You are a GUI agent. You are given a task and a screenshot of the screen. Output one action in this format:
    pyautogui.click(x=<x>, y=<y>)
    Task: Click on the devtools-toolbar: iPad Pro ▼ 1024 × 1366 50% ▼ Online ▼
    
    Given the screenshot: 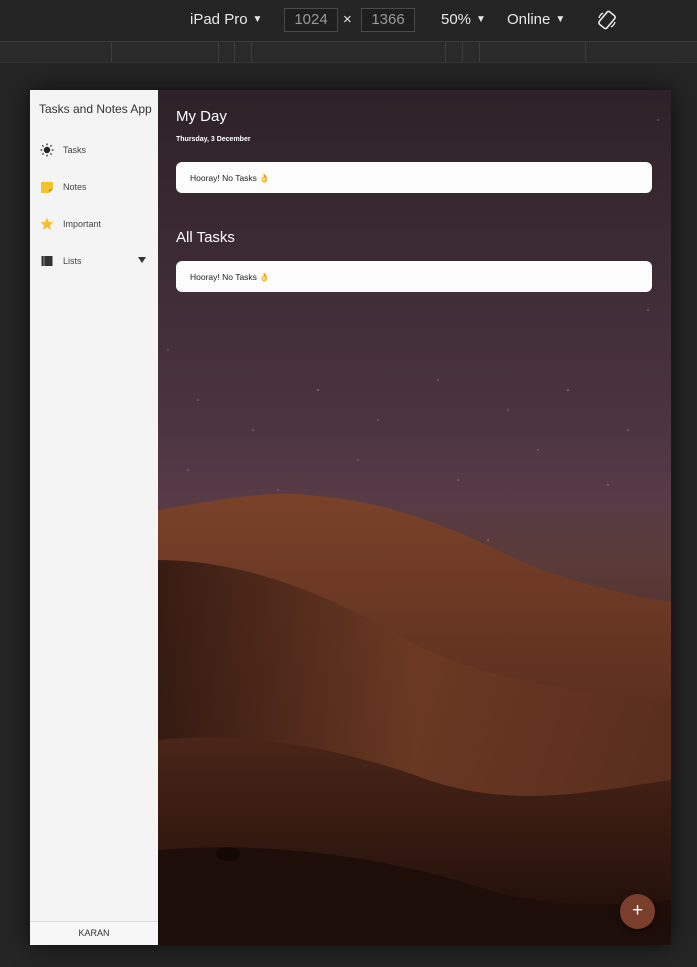 What is the action you would take?
    pyautogui.click(x=348, y=21)
    